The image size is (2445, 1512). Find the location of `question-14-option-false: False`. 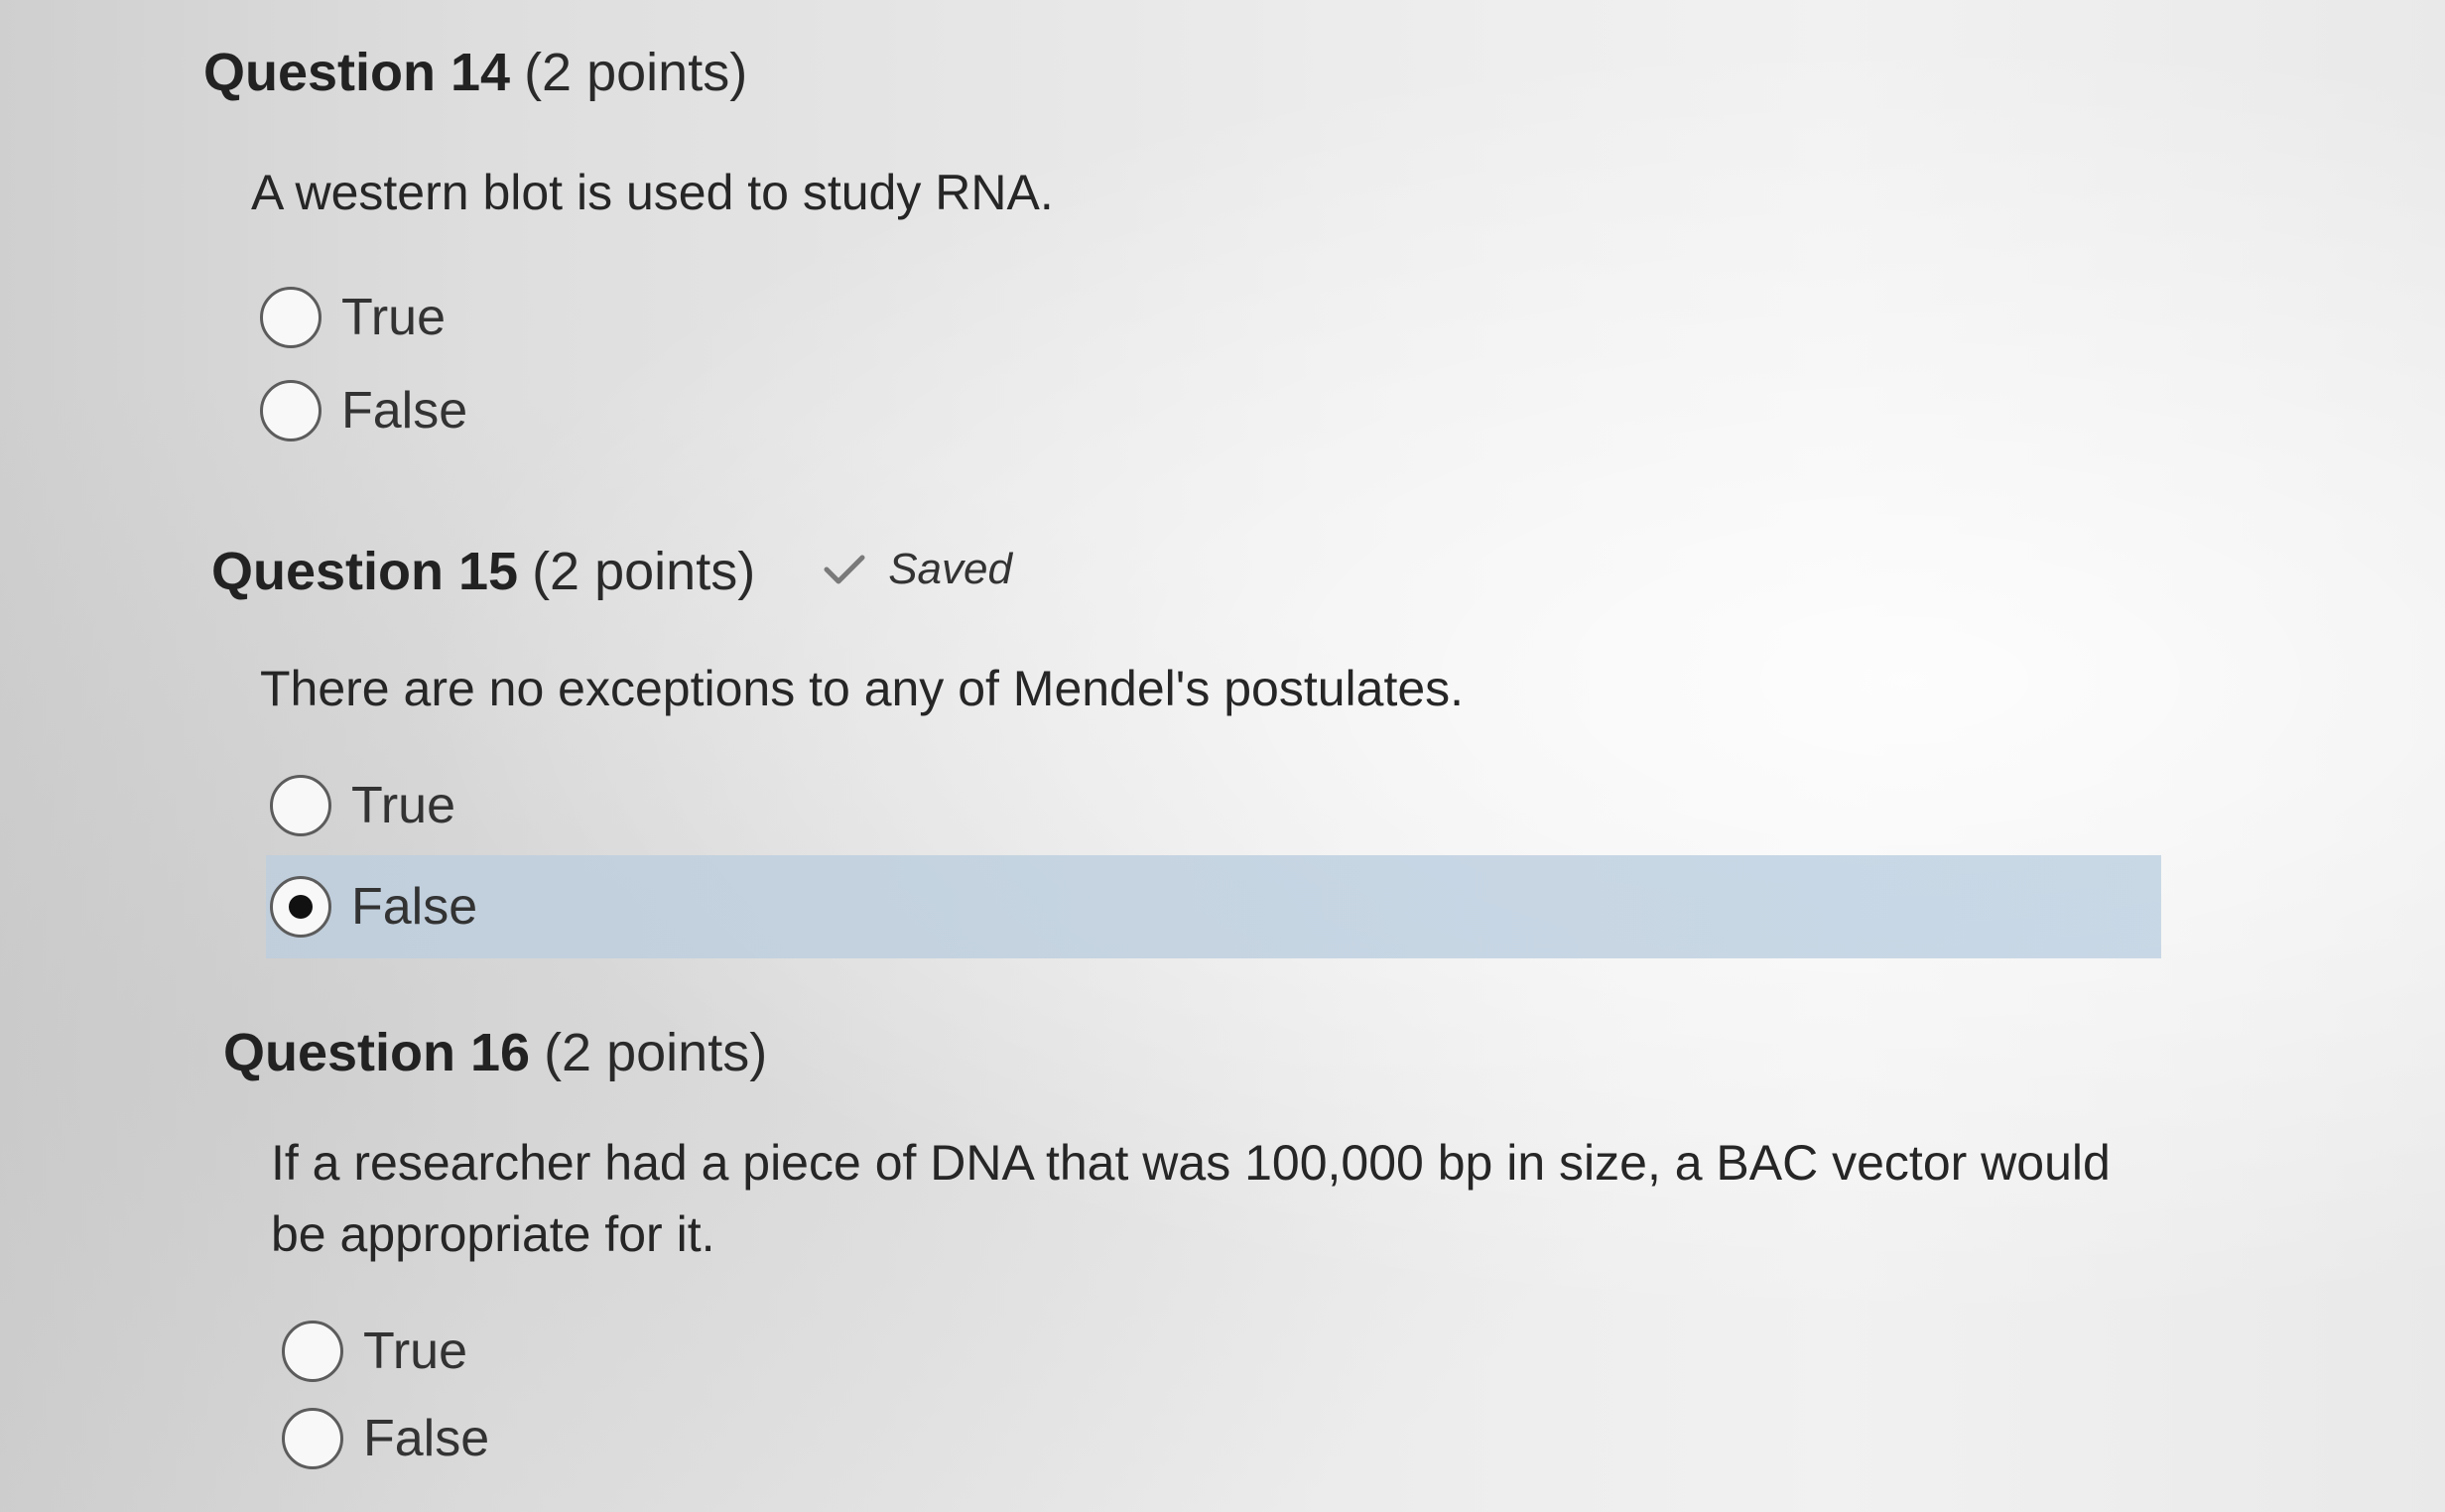

question-14-option-false: False is located at coordinates (363, 410).